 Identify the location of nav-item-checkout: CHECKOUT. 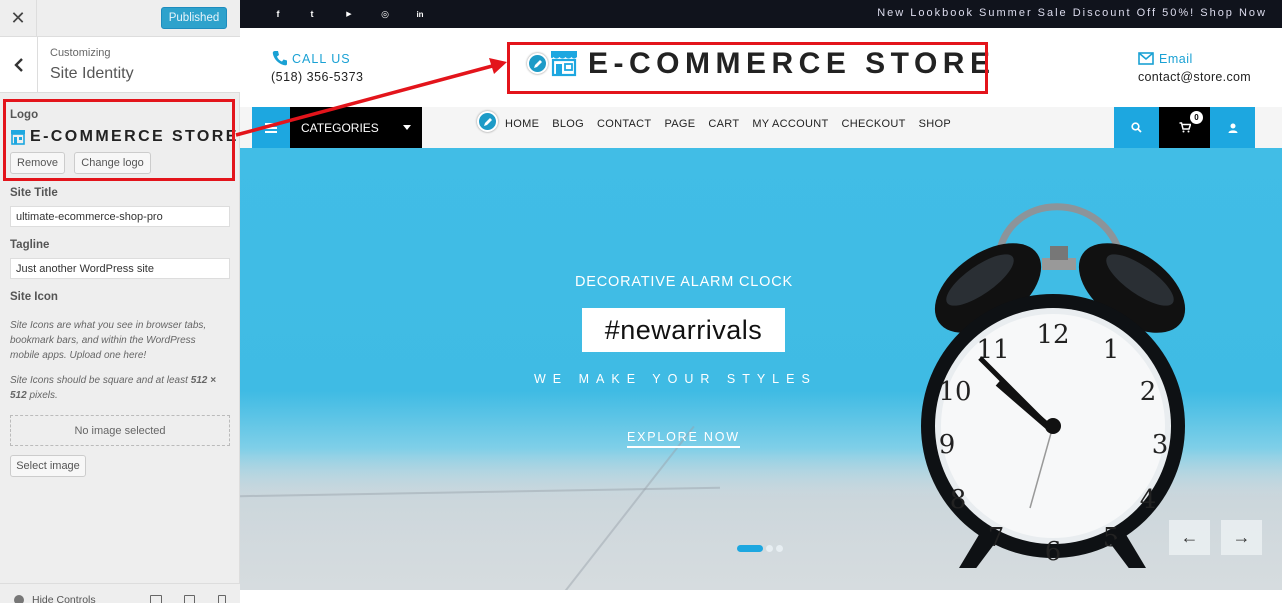
(873, 124).